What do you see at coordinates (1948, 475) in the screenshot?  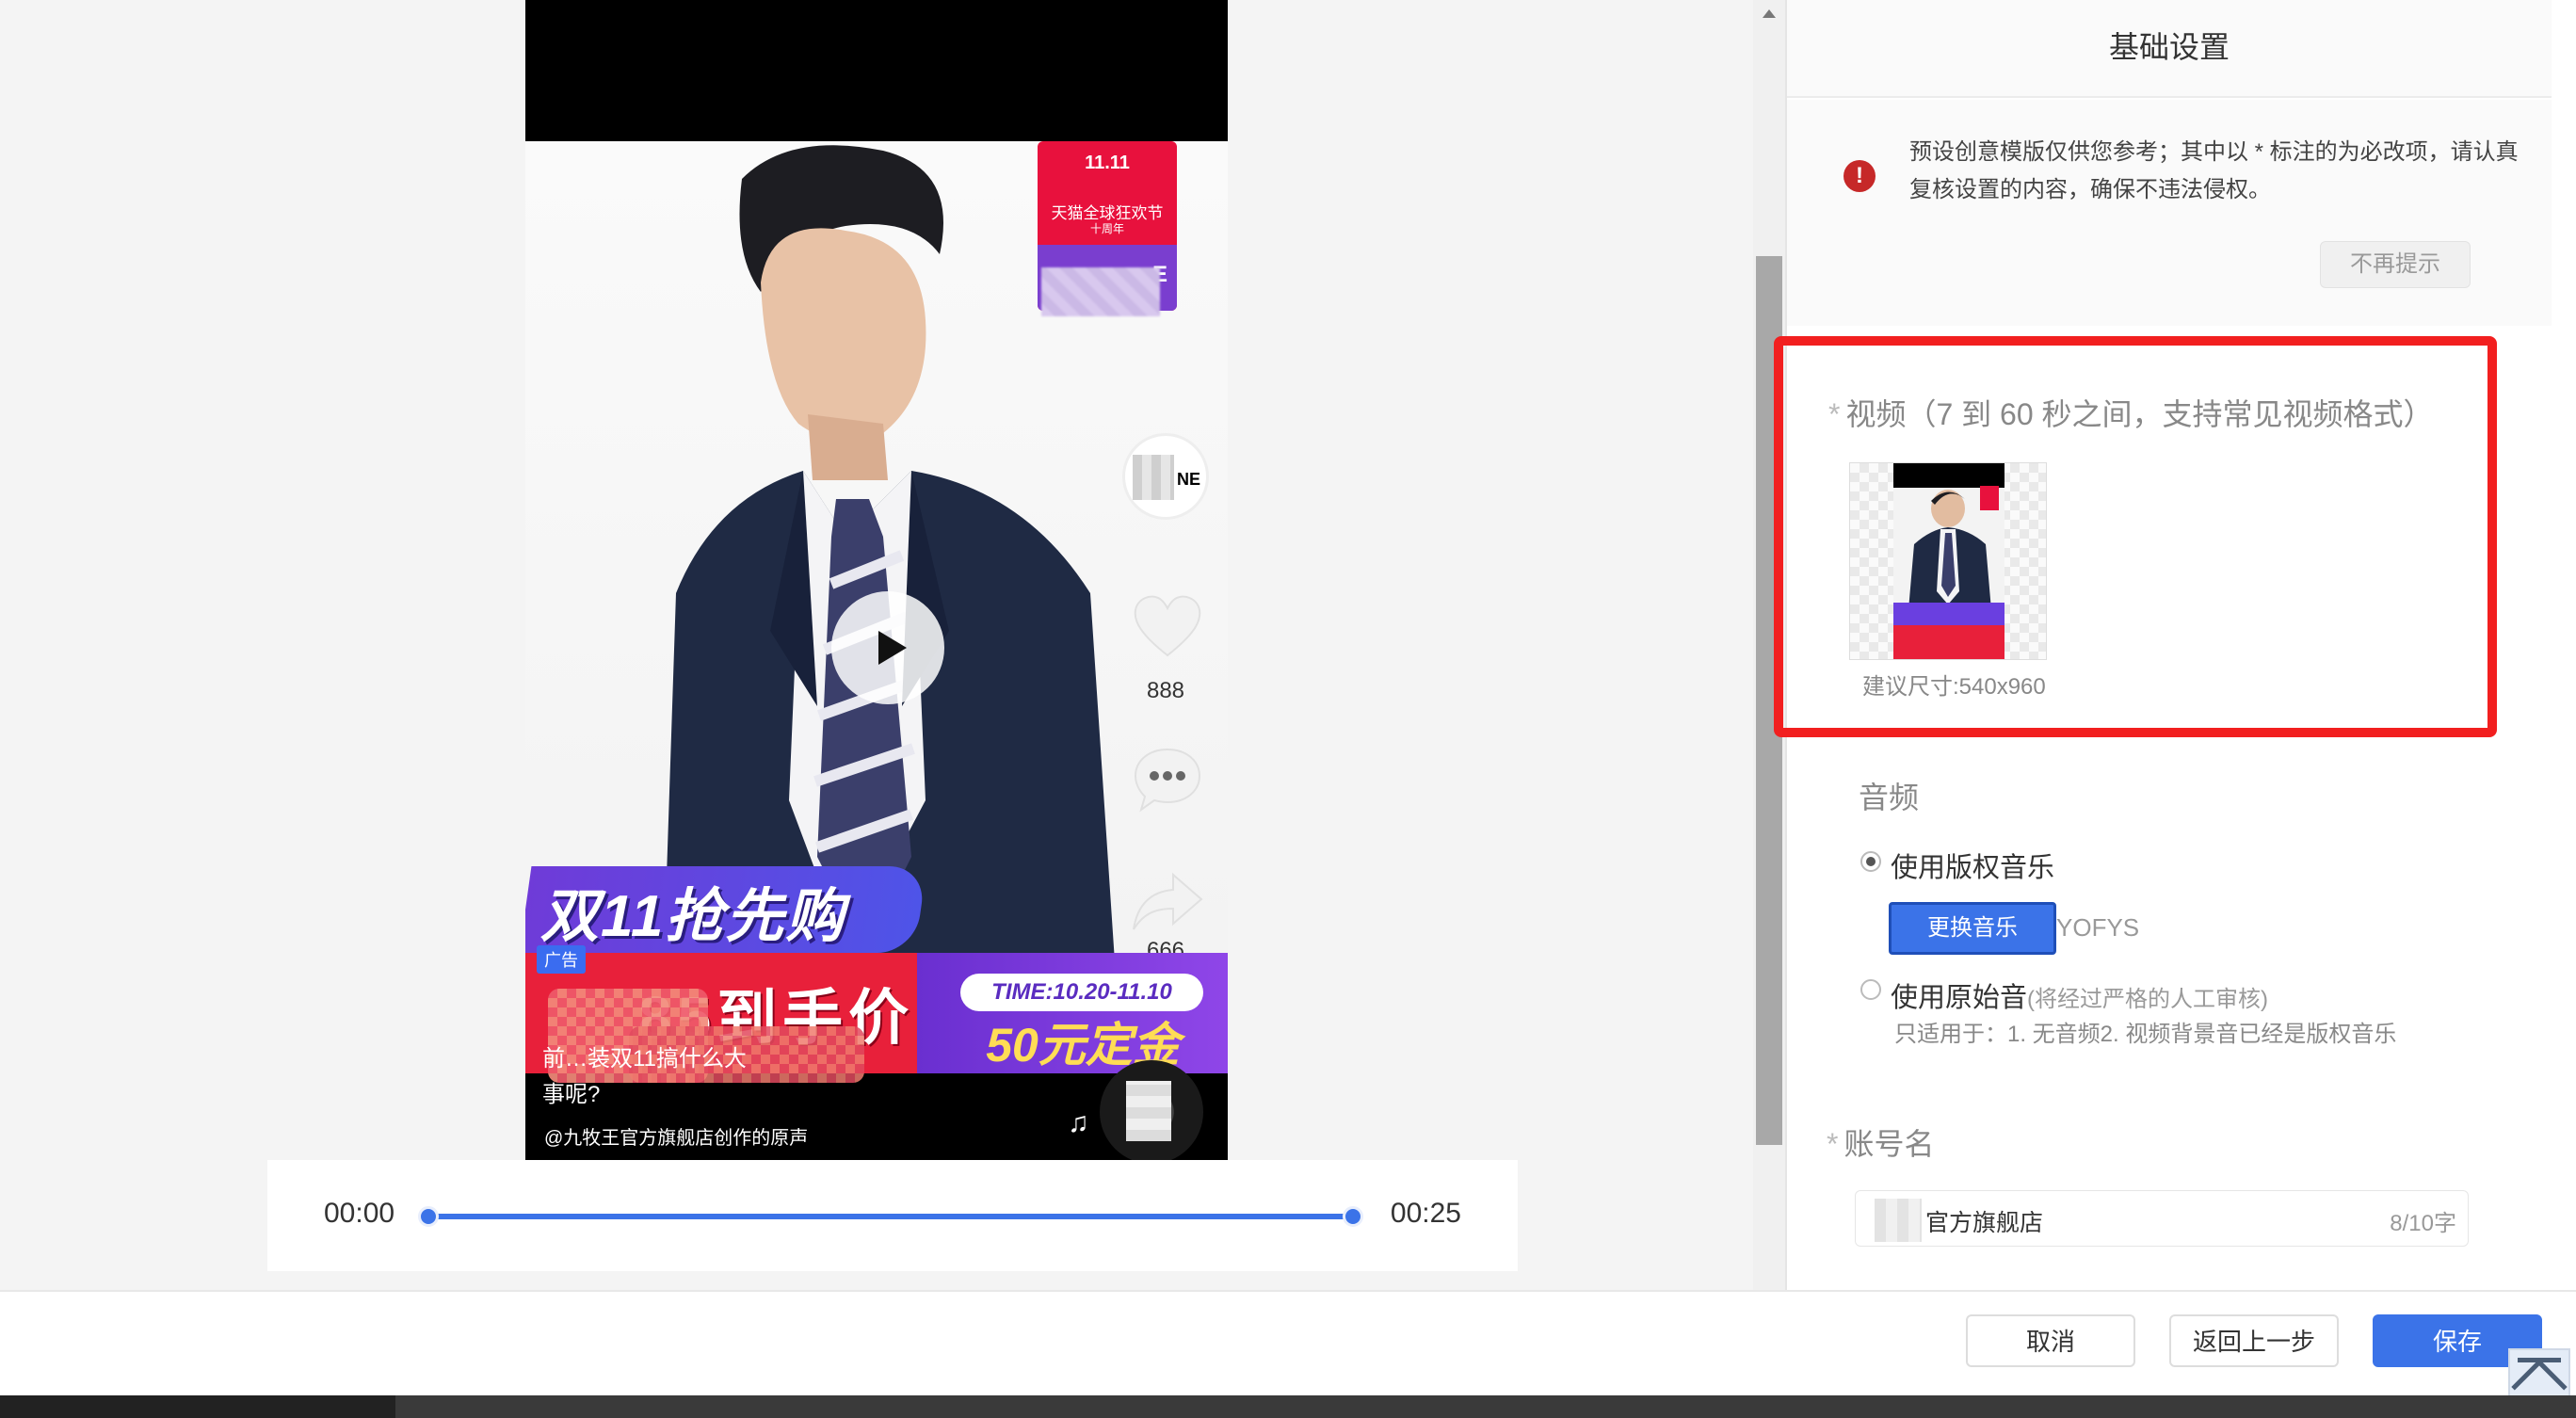 I see `thumbnail-top-bar` at bounding box center [1948, 475].